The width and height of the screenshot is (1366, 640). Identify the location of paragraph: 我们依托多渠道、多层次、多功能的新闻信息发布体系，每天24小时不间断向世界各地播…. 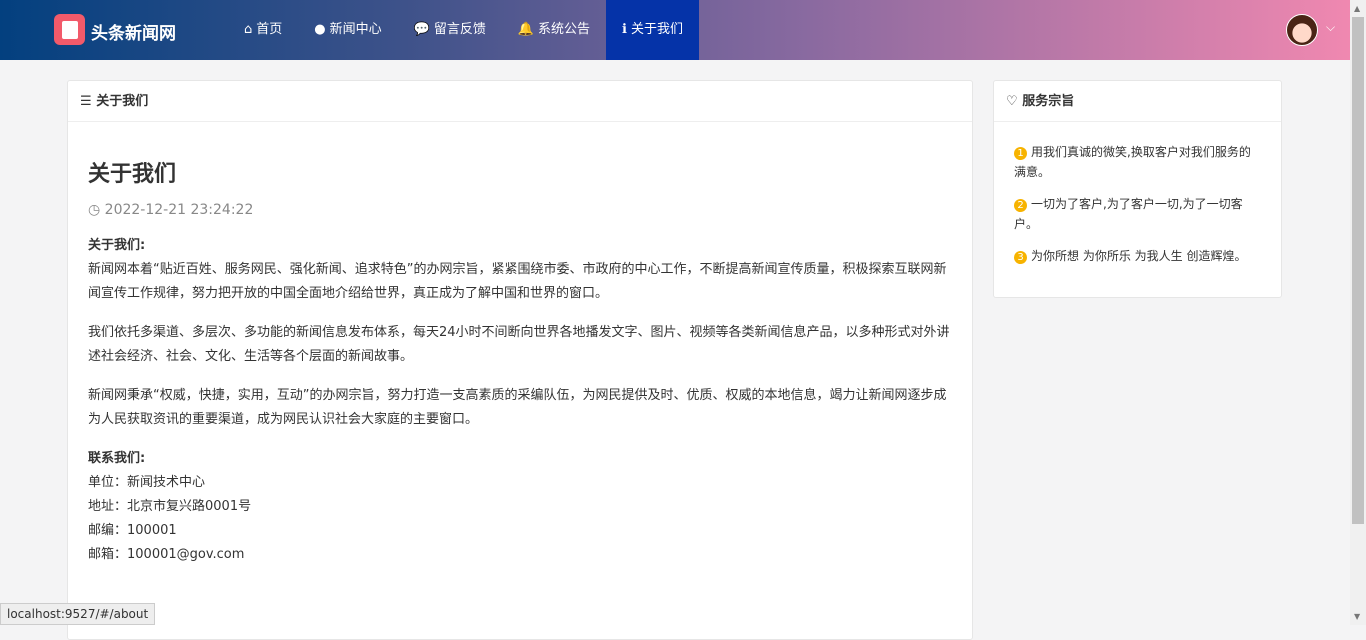
(519, 344).